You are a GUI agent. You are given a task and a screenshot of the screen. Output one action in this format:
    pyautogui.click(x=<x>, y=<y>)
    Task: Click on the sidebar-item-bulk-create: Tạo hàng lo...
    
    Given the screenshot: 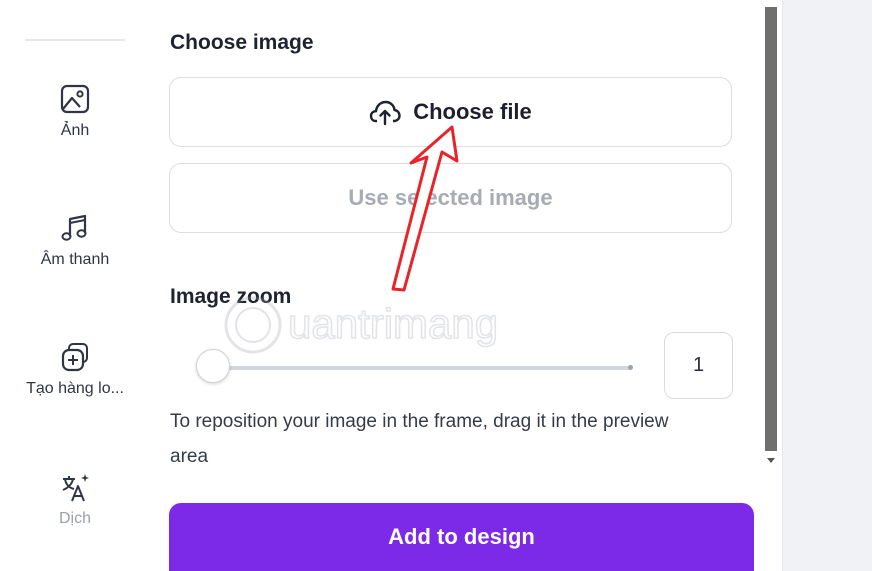 What is the action you would take?
    pyautogui.click(x=75, y=369)
    